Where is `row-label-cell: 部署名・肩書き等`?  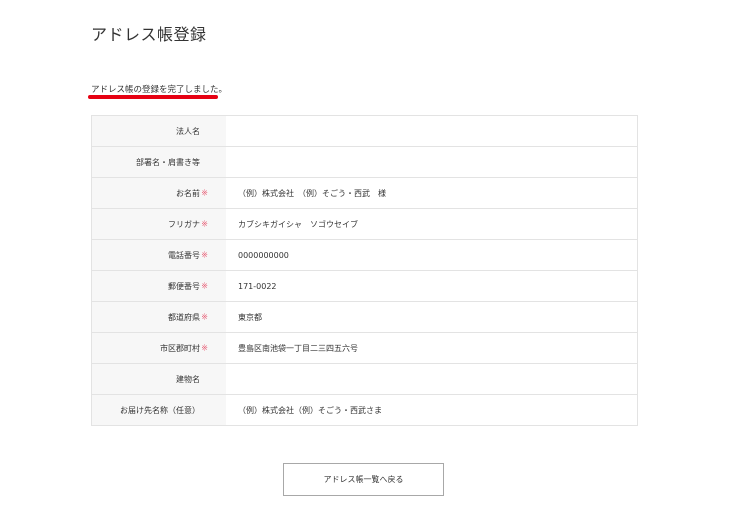
row-label-cell: 部署名・肩書き等 is located at coordinates (158, 162).